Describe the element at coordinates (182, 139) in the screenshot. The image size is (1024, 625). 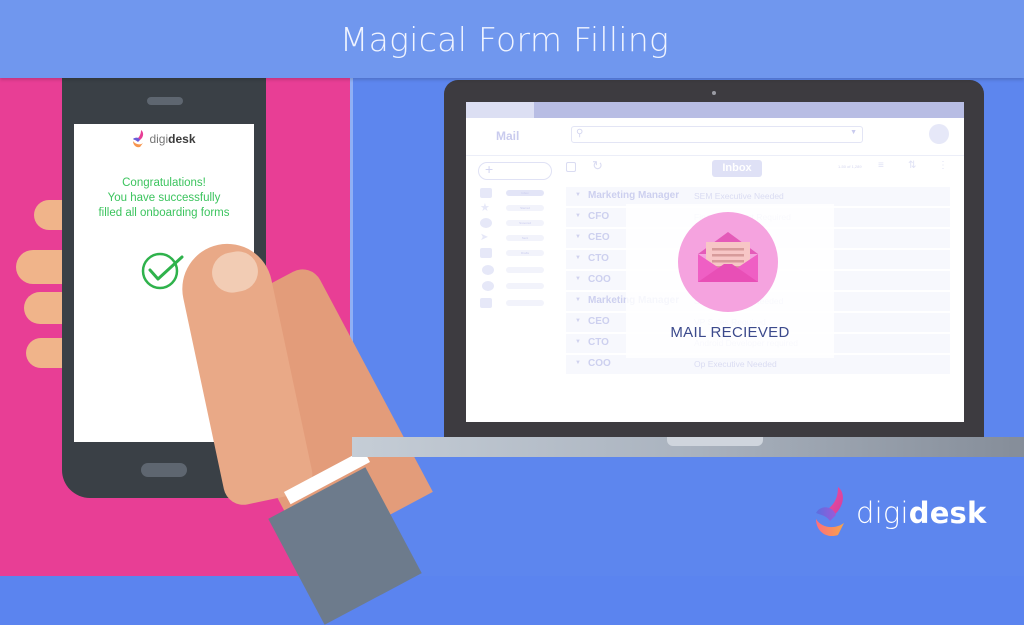
I see `logo-bold-part: desk` at that location.